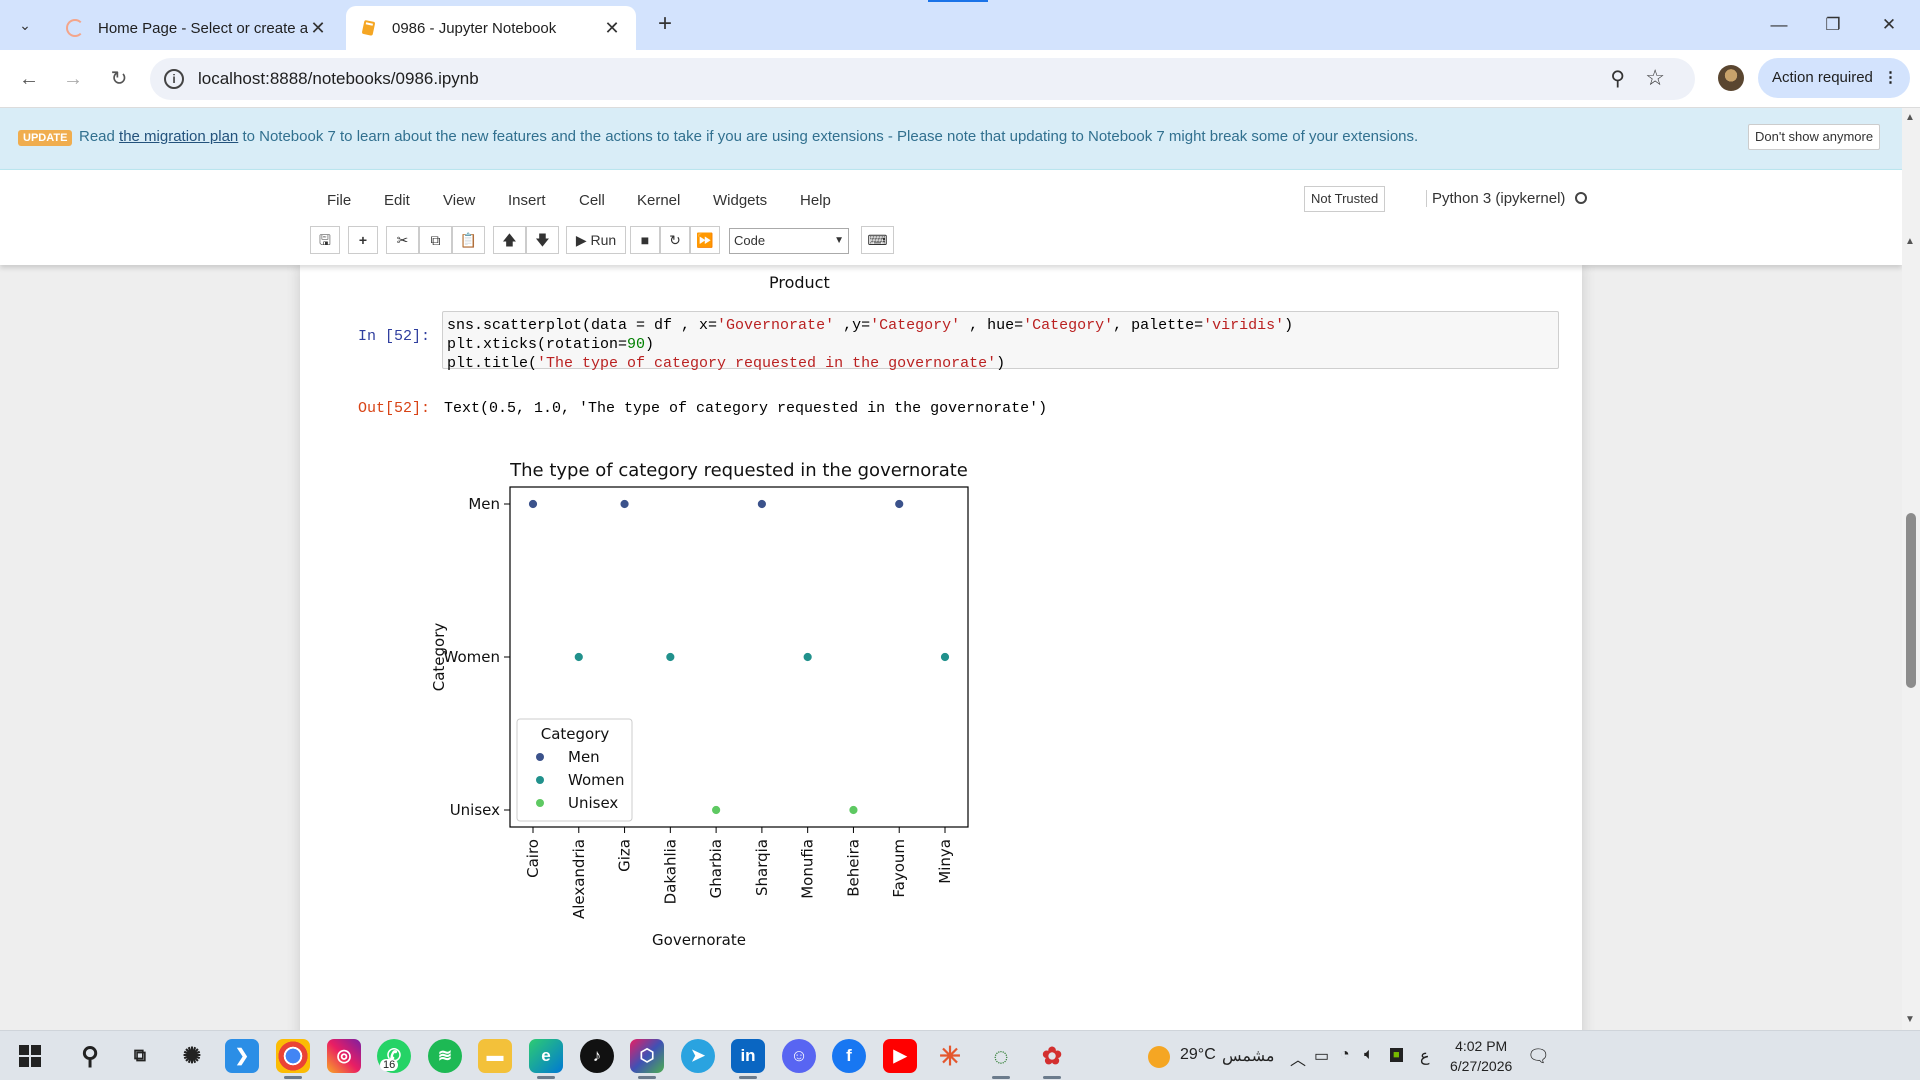  Describe the element at coordinates (25, 25) in the screenshot. I see `tab-search-button: ⌄` at that location.